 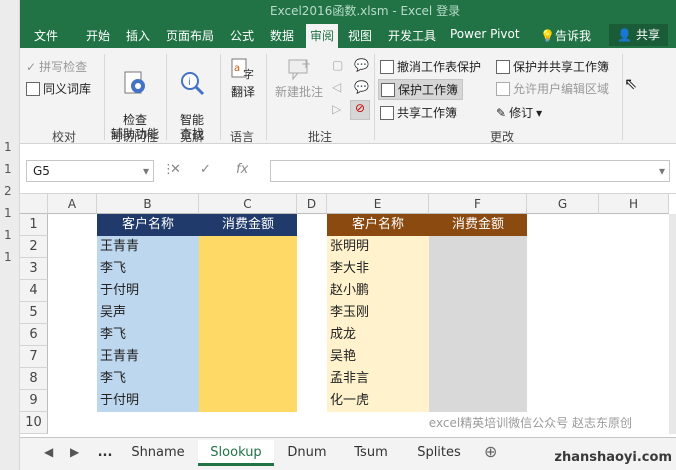 What do you see at coordinates (242, 169) in the screenshot?
I see `insert-function-icon: fx` at bounding box center [242, 169].